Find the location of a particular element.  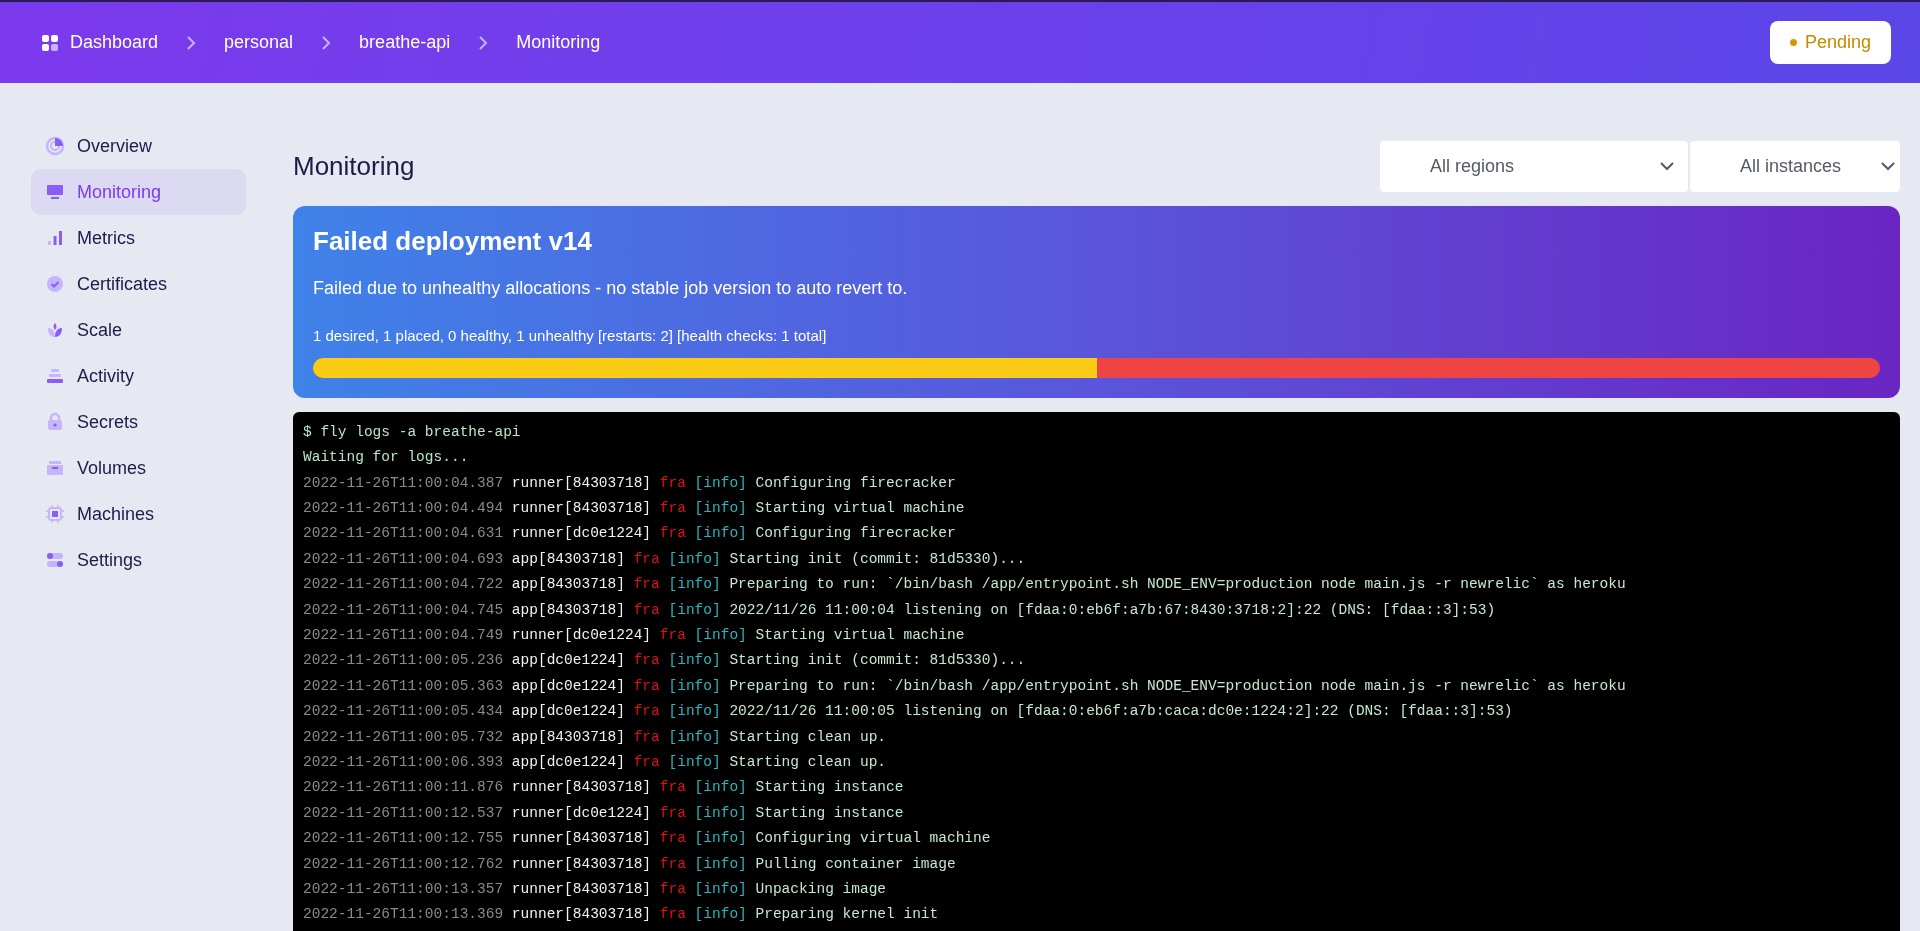

deployment-message: Failed due to unhealthy allocations - no stable job version to auto revert to. is located at coordinates (611, 289).